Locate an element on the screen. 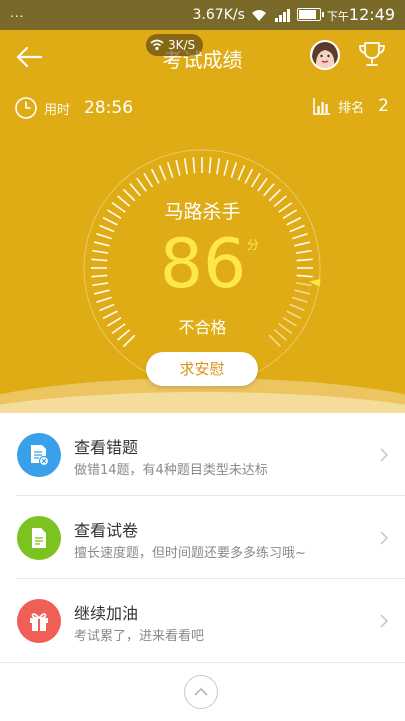 This screenshot has height=721, width=405. trophy-icon is located at coordinates (372, 54).